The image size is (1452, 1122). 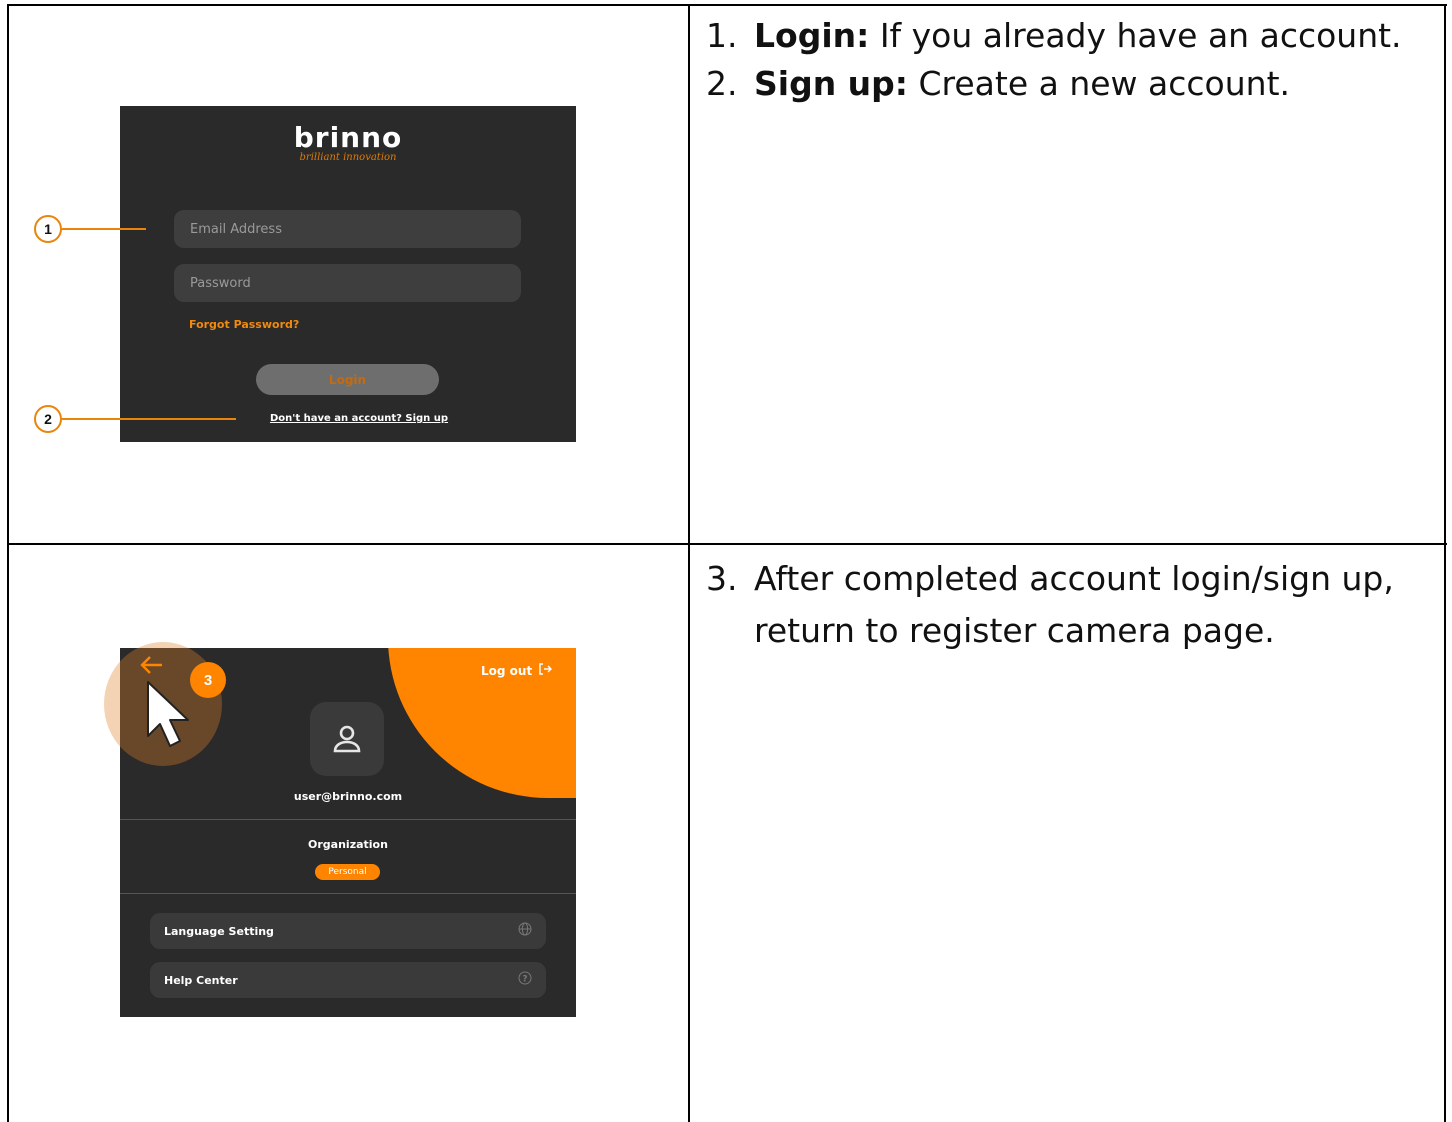 What do you see at coordinates (525, 931) in the screenshot?
I see `globe-icon` at bounding box center [525, 931].